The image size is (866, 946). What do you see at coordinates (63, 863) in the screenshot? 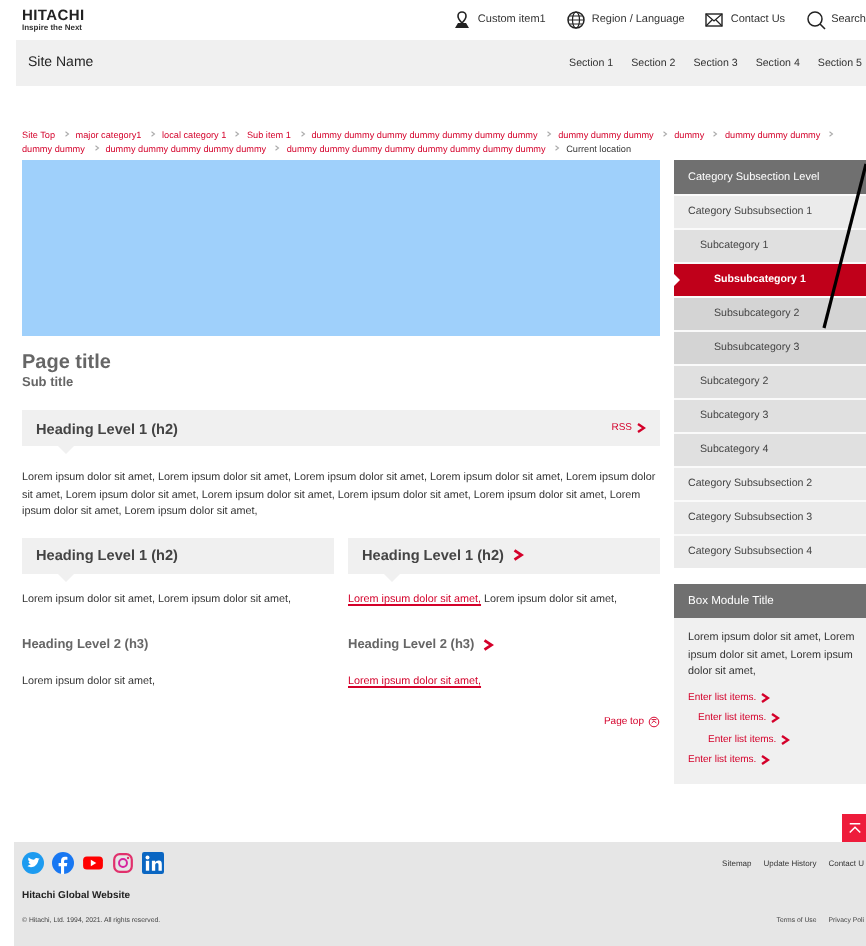
I see `facebook-icon` at bounding box center [63, 863].